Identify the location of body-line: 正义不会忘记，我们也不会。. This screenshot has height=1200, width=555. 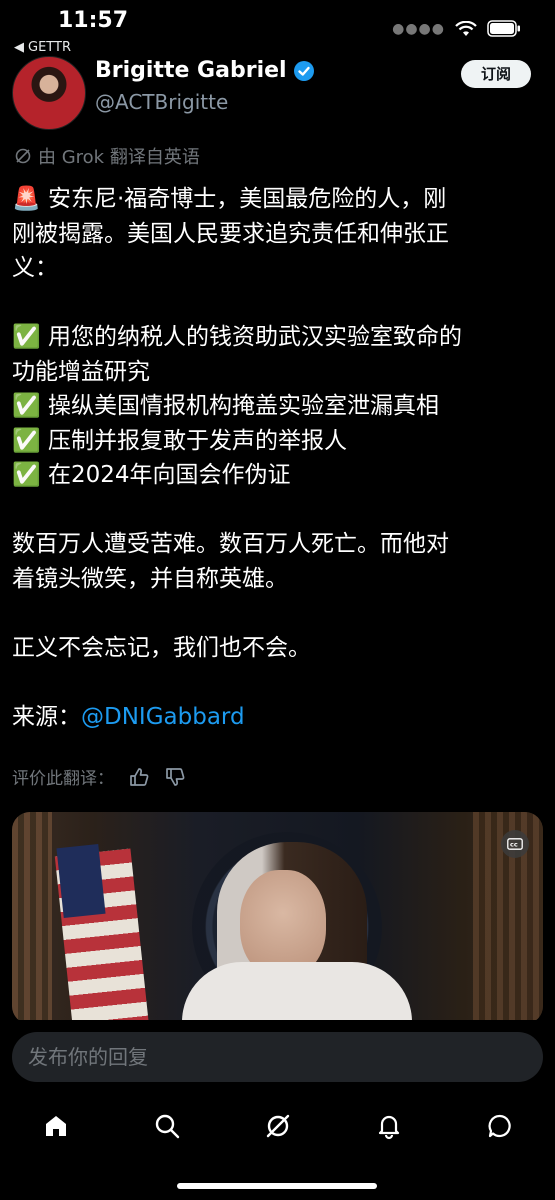
(161, 647).